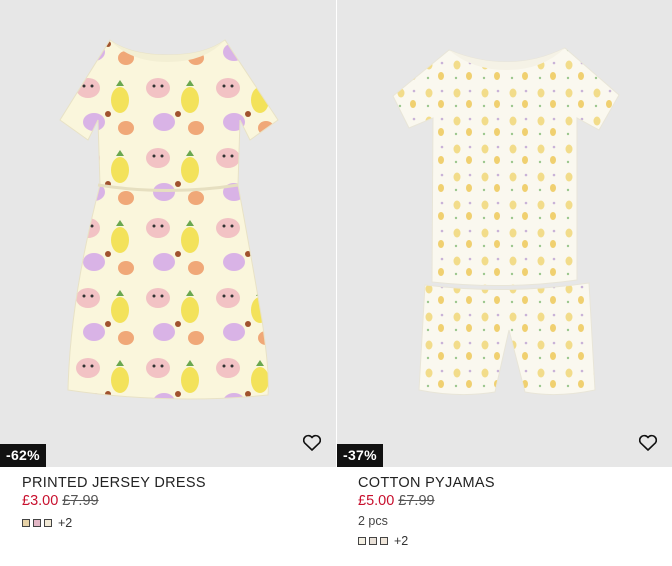  I want to click on sale-price: £5.00, so click(376, 501).